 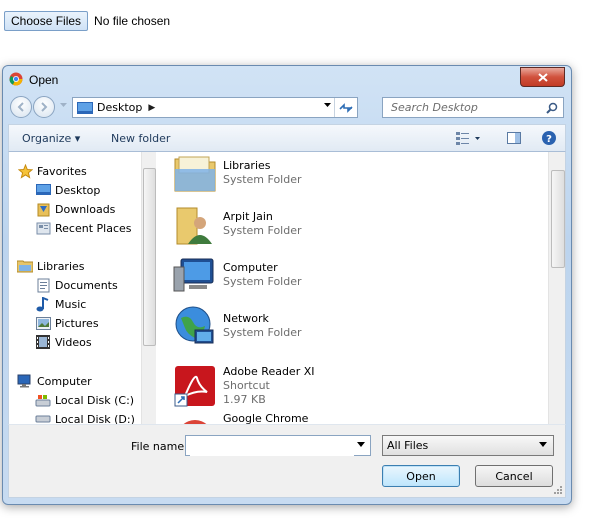 I want to click on nav-videos: Videos, so click(x=63, y=342).